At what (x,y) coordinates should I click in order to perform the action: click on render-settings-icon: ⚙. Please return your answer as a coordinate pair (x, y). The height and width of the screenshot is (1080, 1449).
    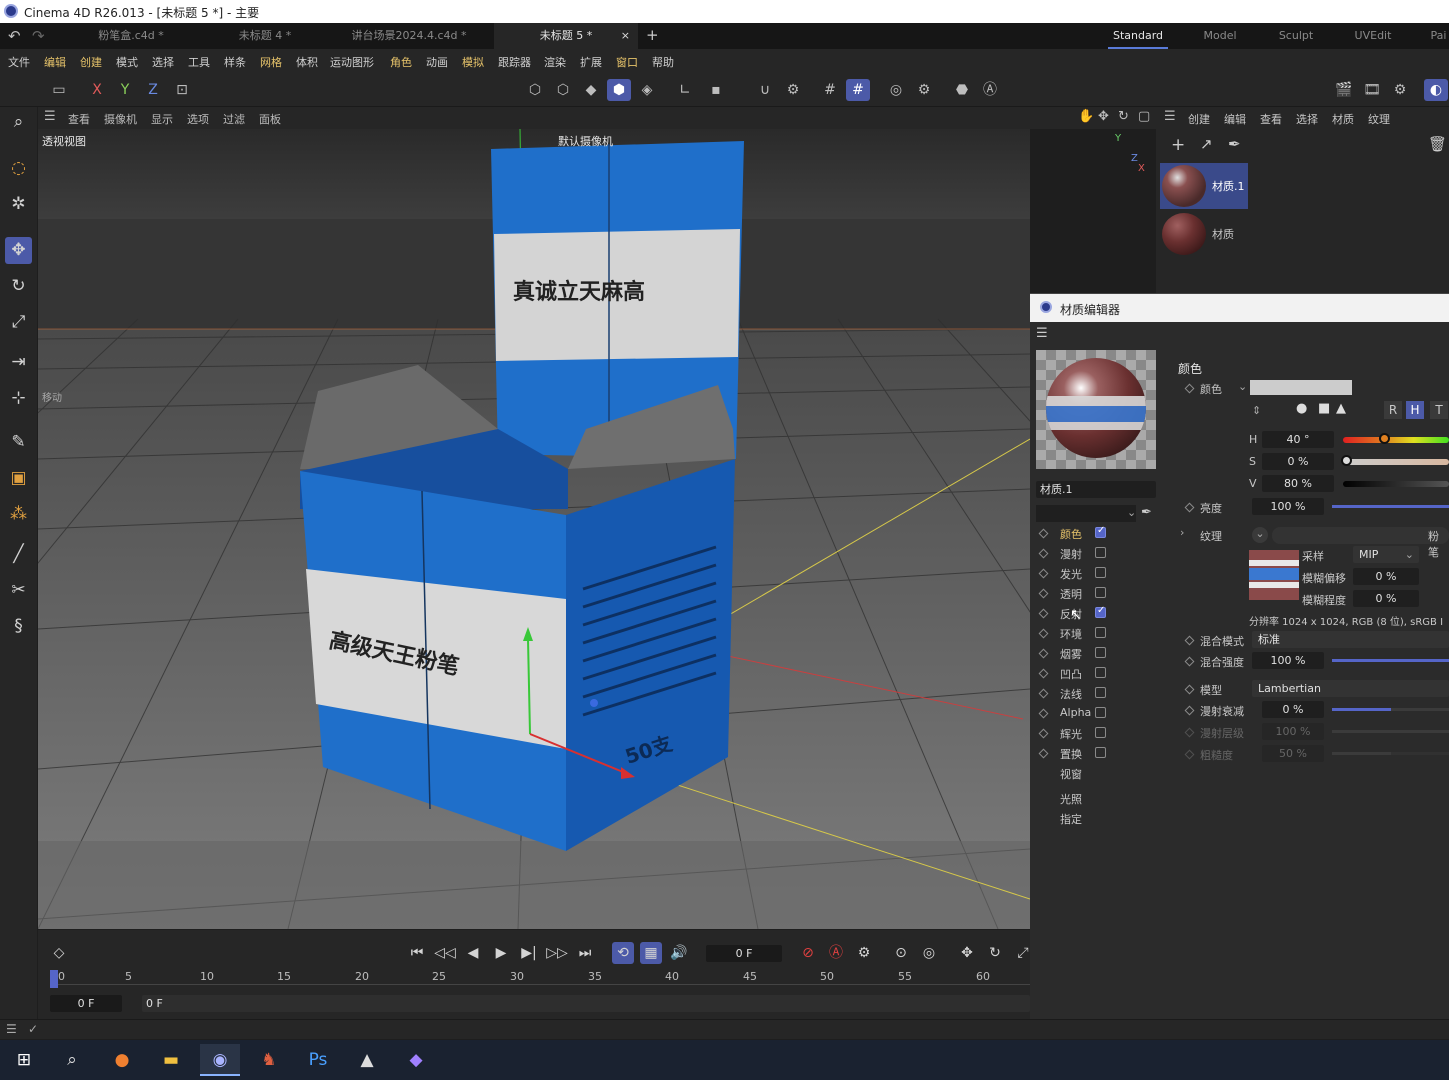
    Looking at the image, I should click on (1400, 90).